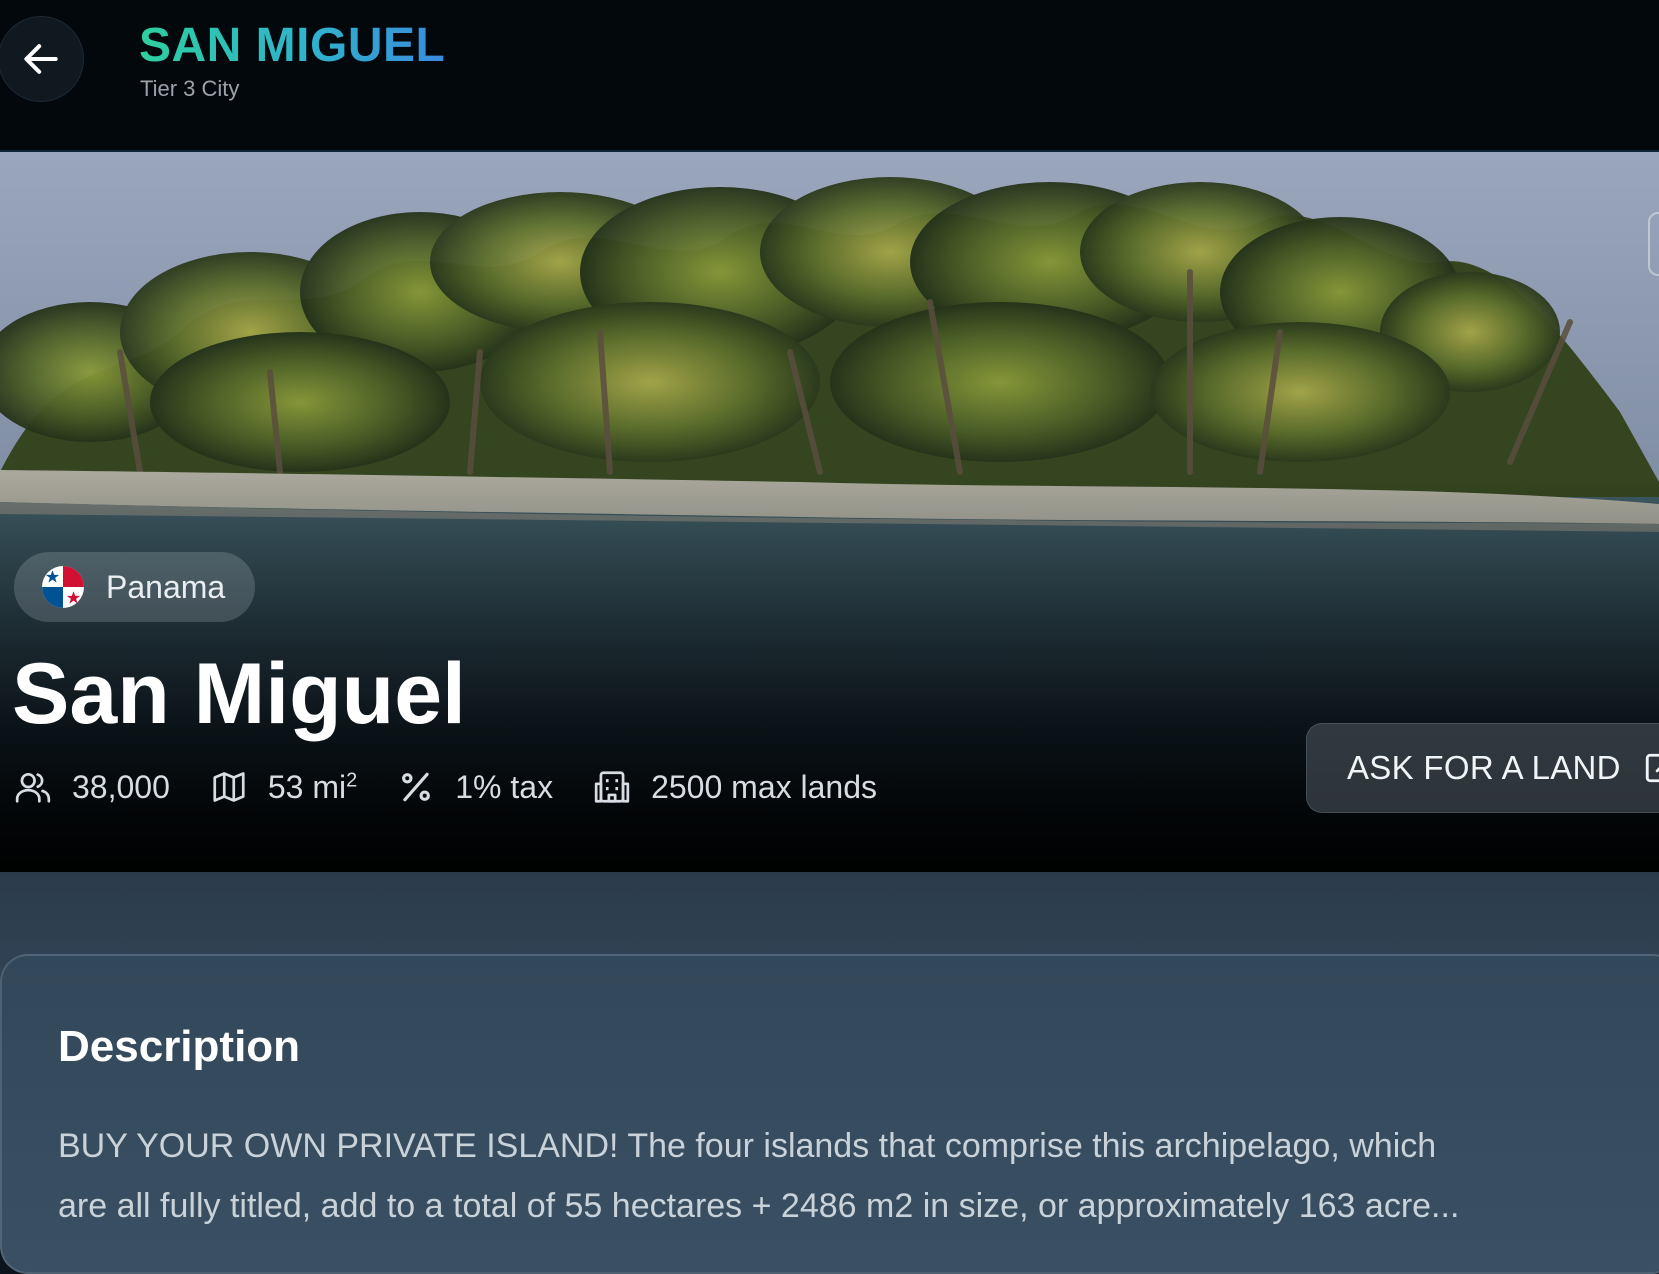 This screenshot has width=1659, height=1274. I want to click on arrow-left-icon, so click(41, 59).